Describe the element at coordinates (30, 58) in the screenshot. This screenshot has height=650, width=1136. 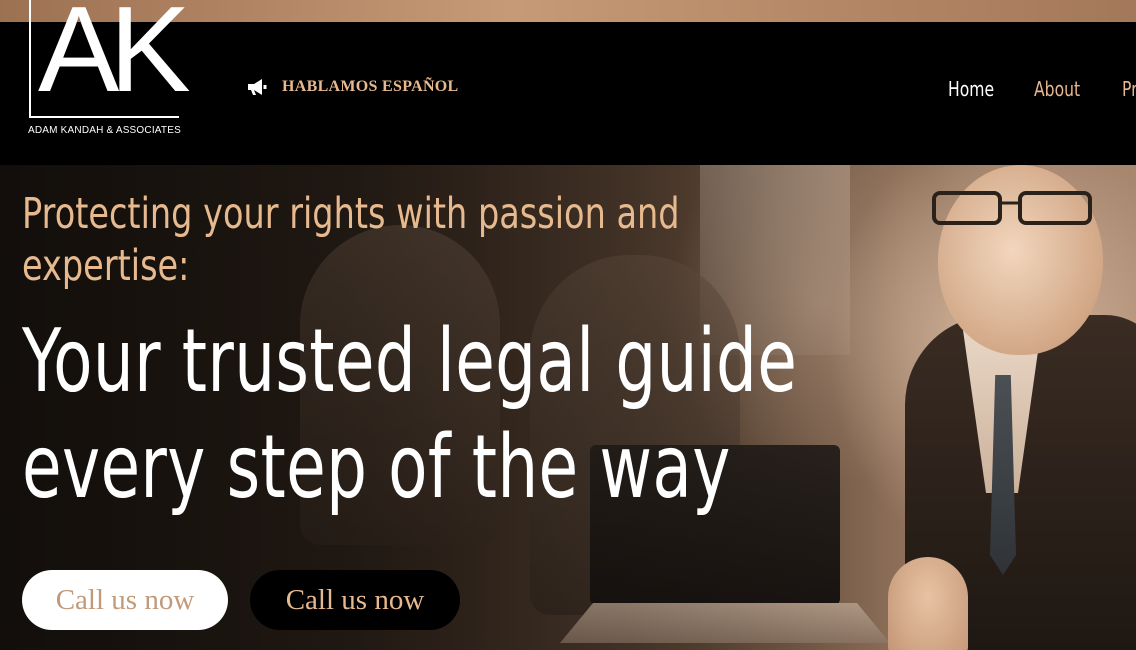
I see `logo-frame-vertical` at that location.